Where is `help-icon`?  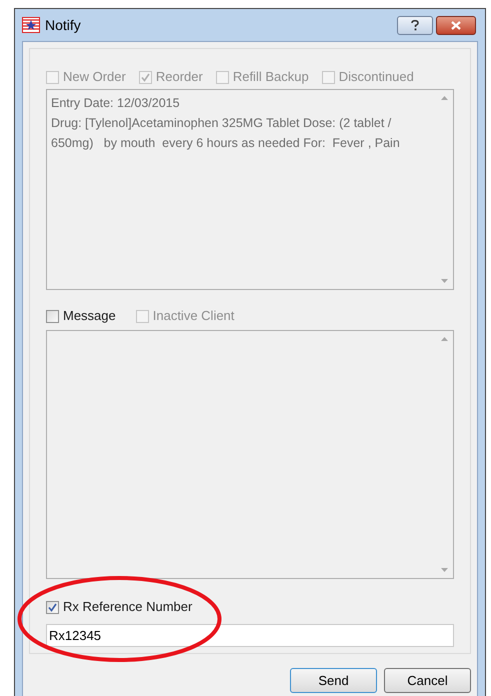
help-icon is located at coordinates (415, 25).